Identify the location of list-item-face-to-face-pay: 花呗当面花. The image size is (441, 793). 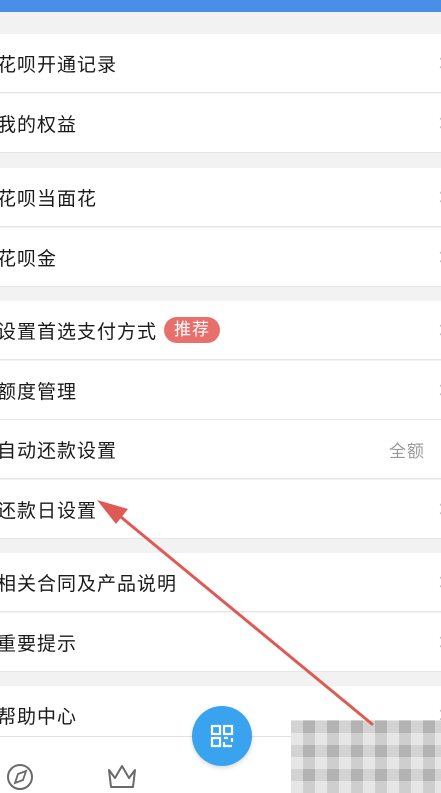
(220, 197).